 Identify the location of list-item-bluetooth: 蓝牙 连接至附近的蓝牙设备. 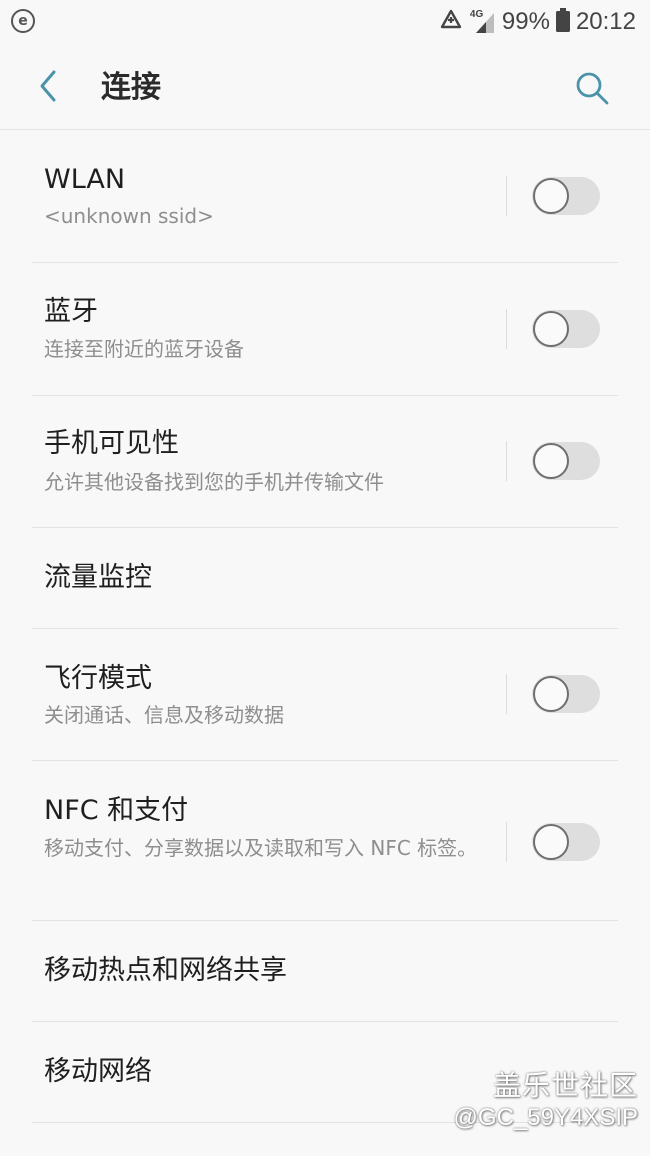
(325, 329).